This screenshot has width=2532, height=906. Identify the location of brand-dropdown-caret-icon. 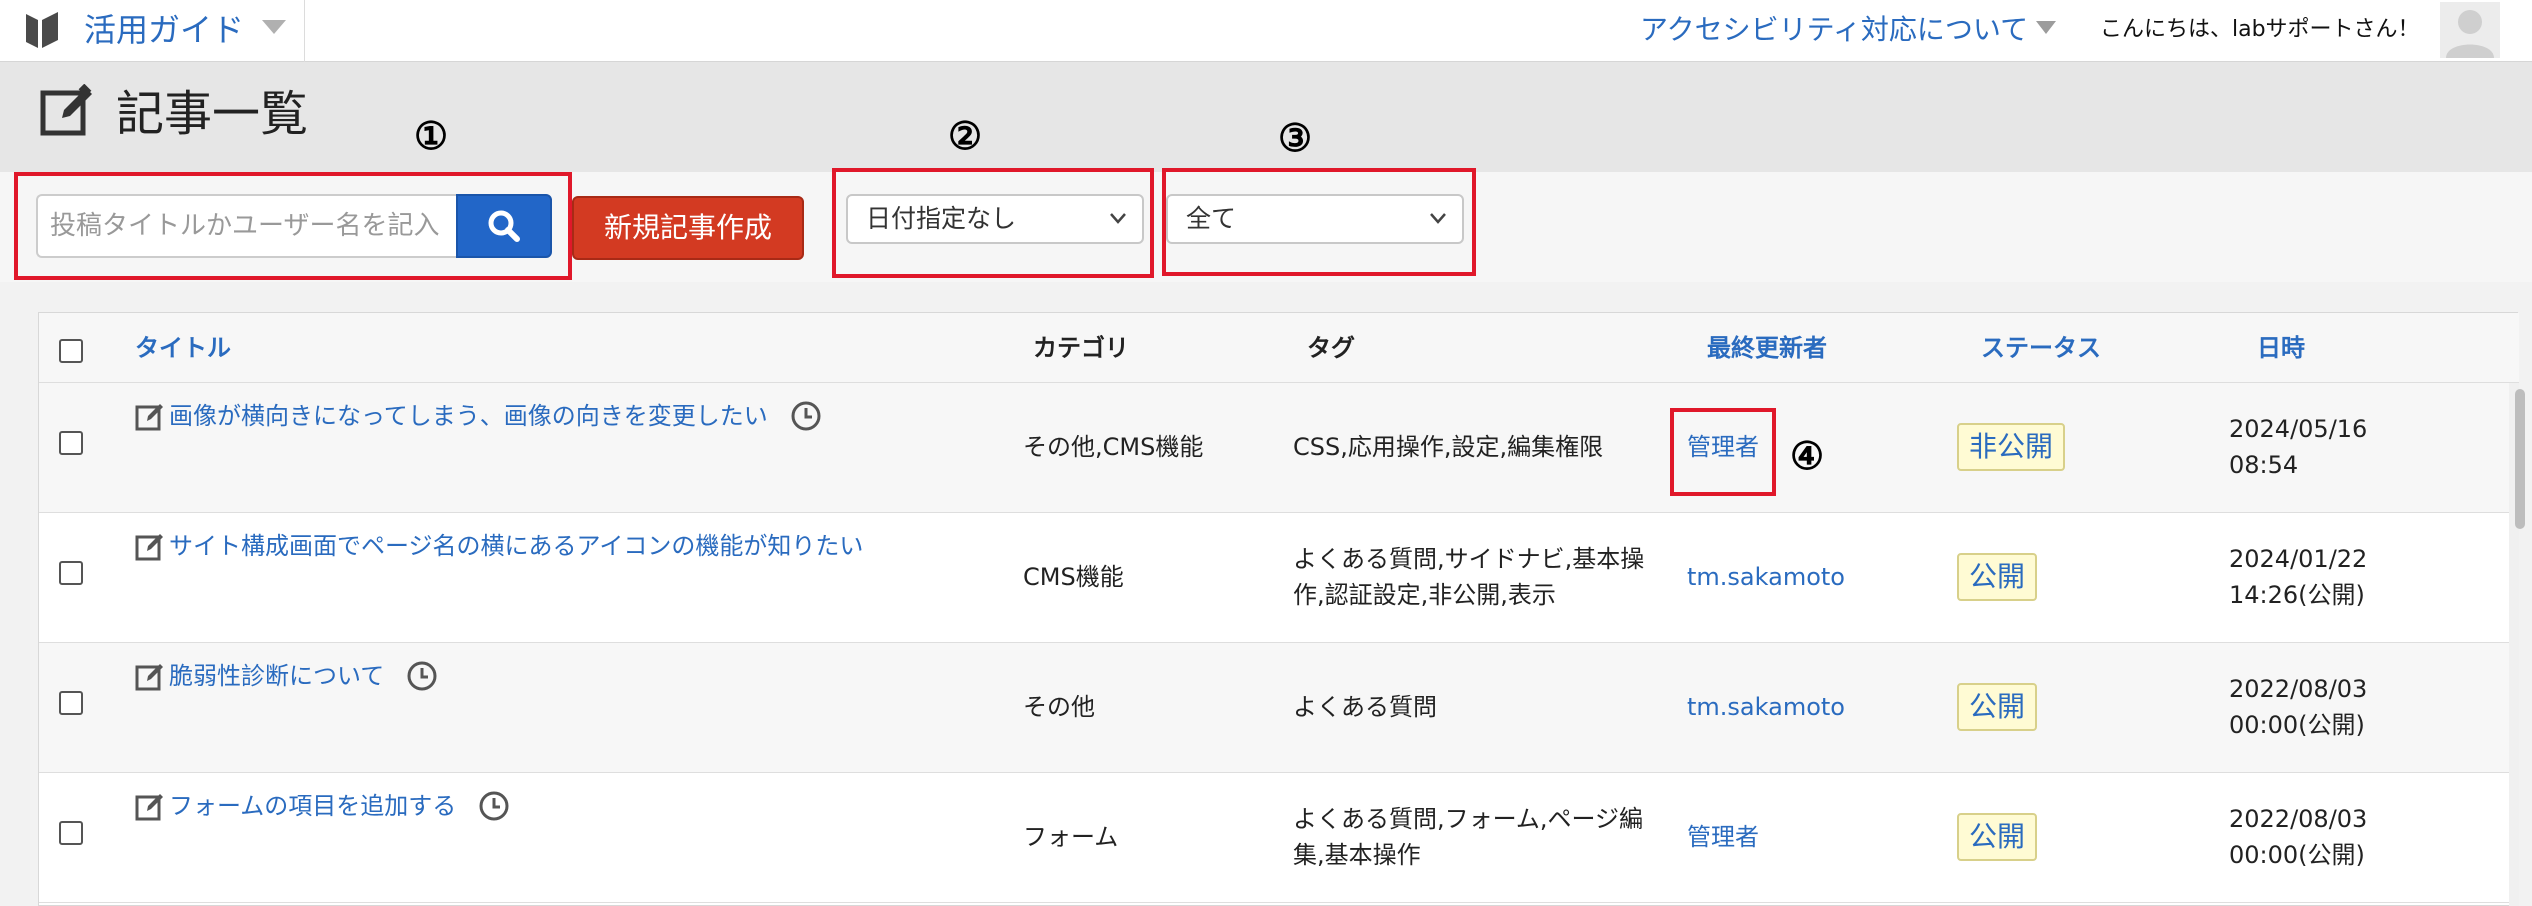
(274, 27).